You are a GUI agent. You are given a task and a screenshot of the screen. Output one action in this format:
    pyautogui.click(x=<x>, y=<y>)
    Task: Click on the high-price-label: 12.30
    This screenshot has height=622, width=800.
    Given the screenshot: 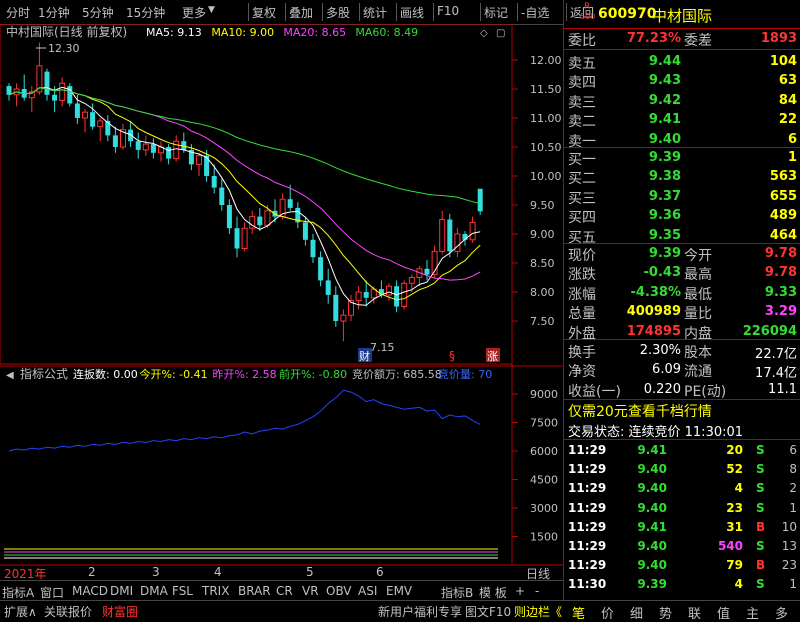 What is the action you would take?
    pyautogui.click(x=64, y=48)
    